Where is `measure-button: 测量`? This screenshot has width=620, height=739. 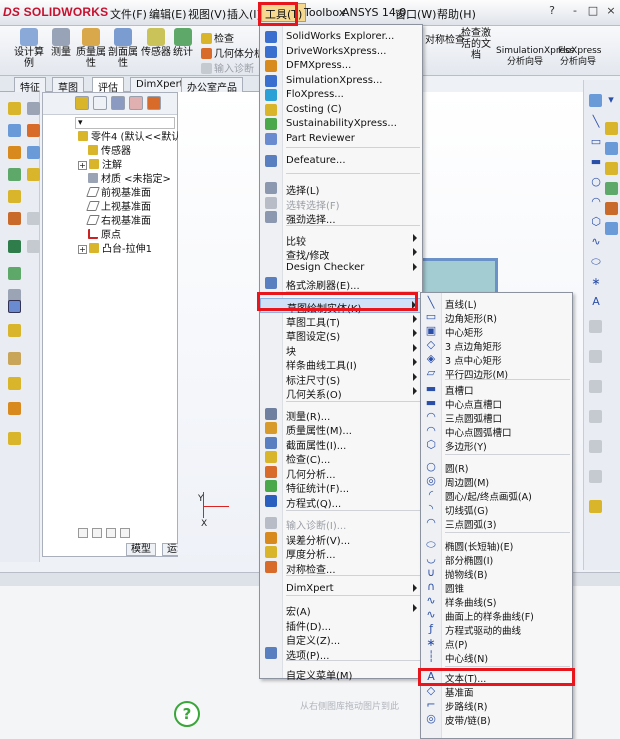
measure-button: 测量 is located at coordinates (61, 43).